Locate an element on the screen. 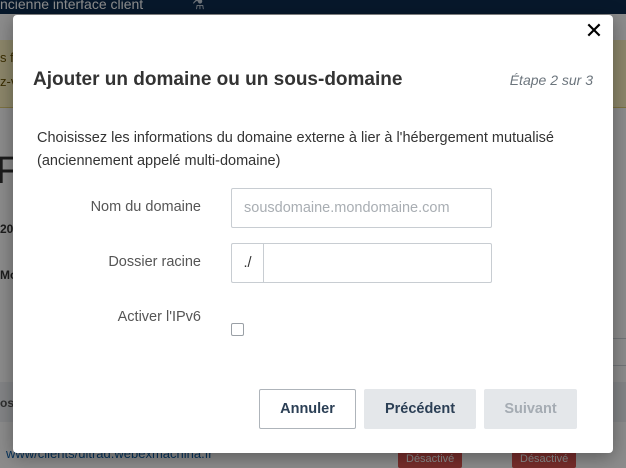 The image size is (626, 468). root-folder-input is located at coordinates (377, 263).